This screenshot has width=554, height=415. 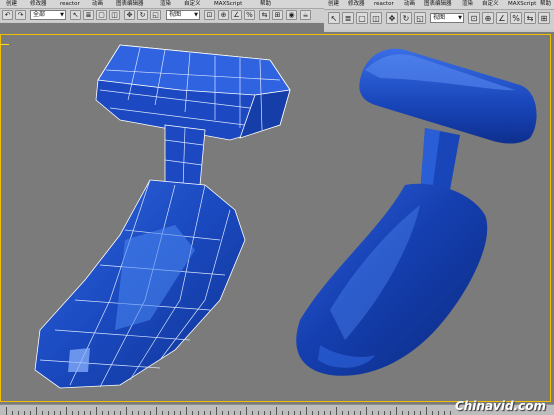 What do you see at coordinates (48, 15) in the screenshot?
I see `selection-filter-dropdown: 全部 ▼` at bounding box center [48, 15].